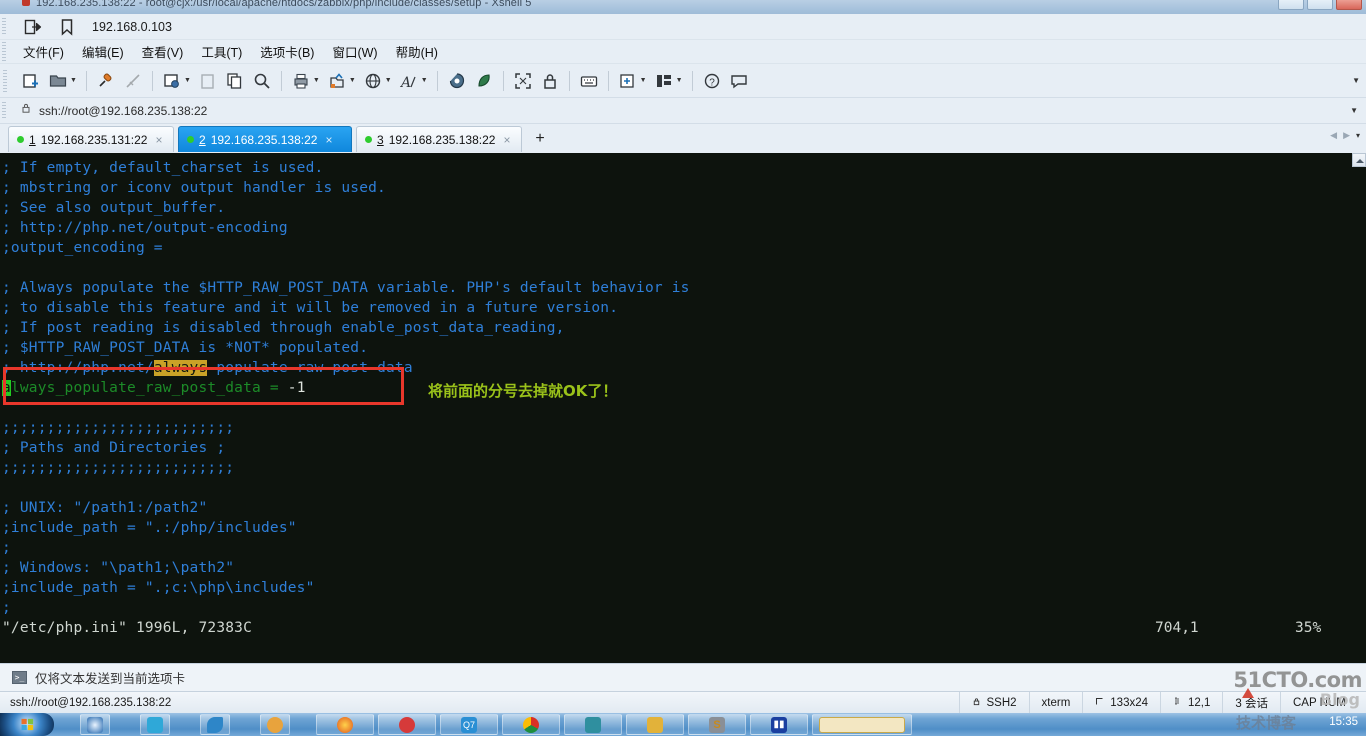 The height and width of the screenshot is (736, 1366). I want to click on taskbar-item-bird, so click(215, 724).